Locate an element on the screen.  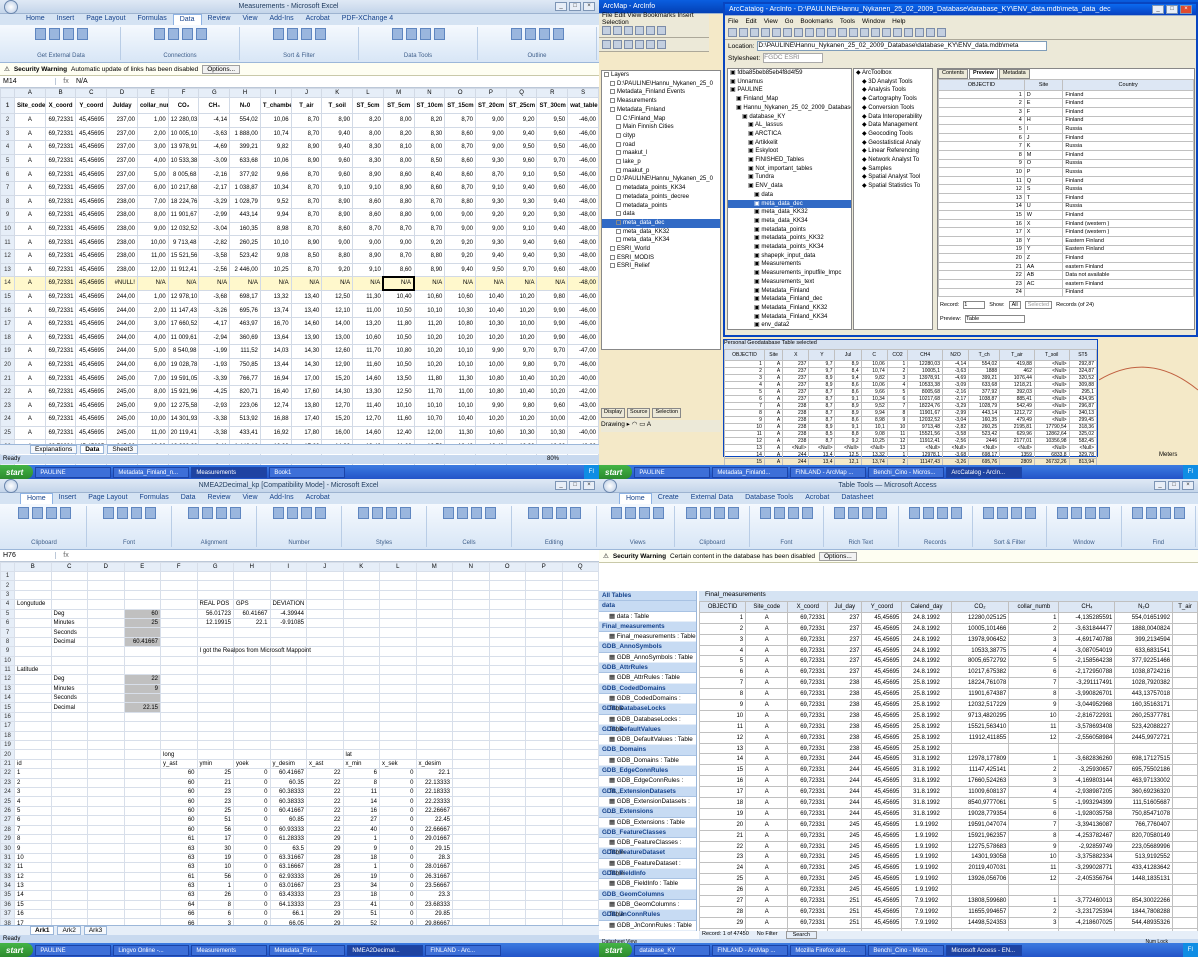
cell: 60.93333 is located at coordinates (288, 829).